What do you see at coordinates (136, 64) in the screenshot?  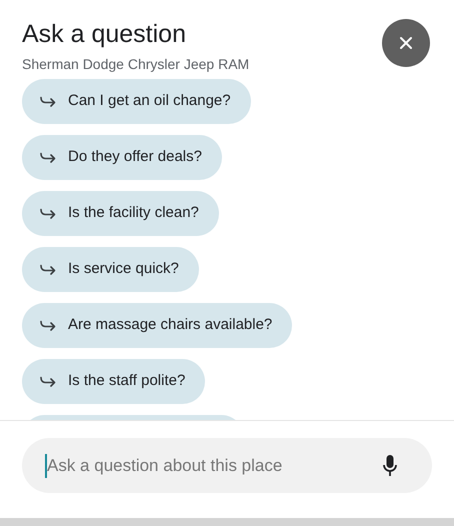 I see `place-name: Sherman Dodge Chrysler Jeep RAM` at bounding box center [136, 64].